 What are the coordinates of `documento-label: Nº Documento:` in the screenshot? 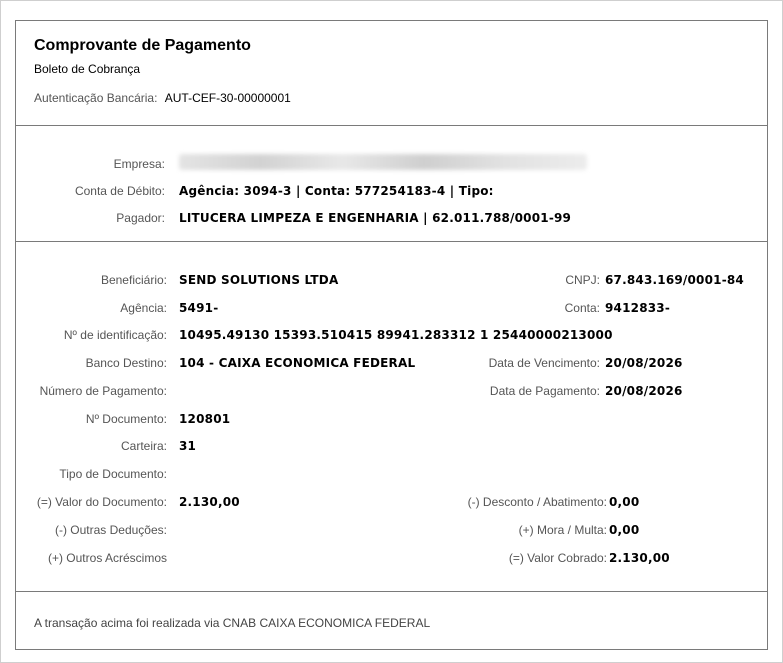 It's located at (126, 419).